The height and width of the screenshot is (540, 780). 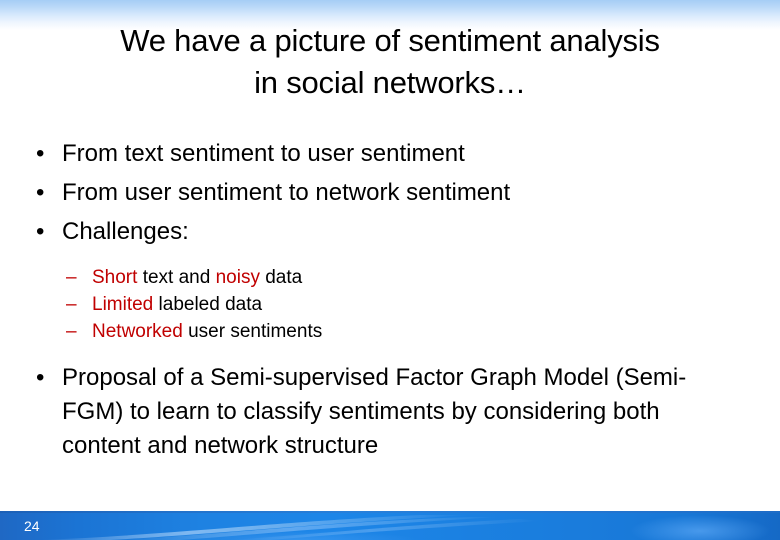 What do you see at coordinates (252, 331) in the screenshot?
I see `sub-bullet-text: user sentiments` at bounding box center [252, 331].